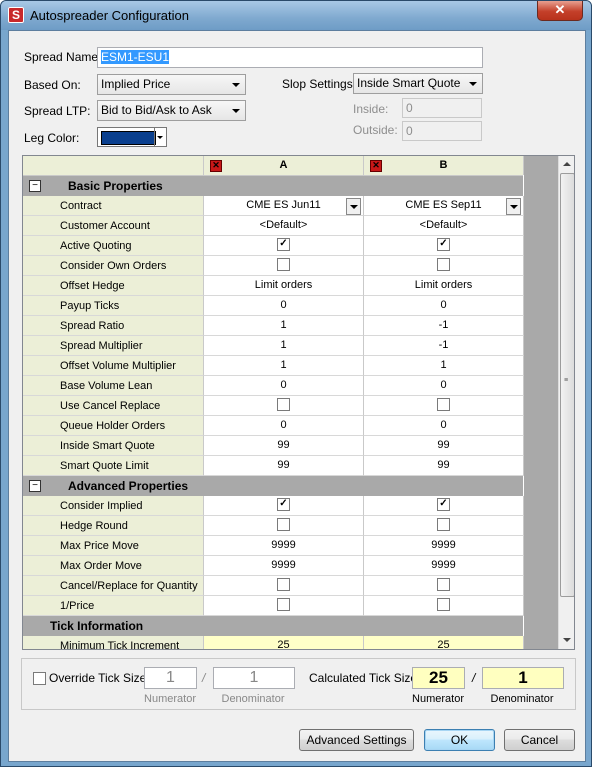 The image size is (592, 767). What do you see at coordinates (566, 640) in the screenshot?
I see `scroll-down-arrow-icon` at bounding box center [566, 640].